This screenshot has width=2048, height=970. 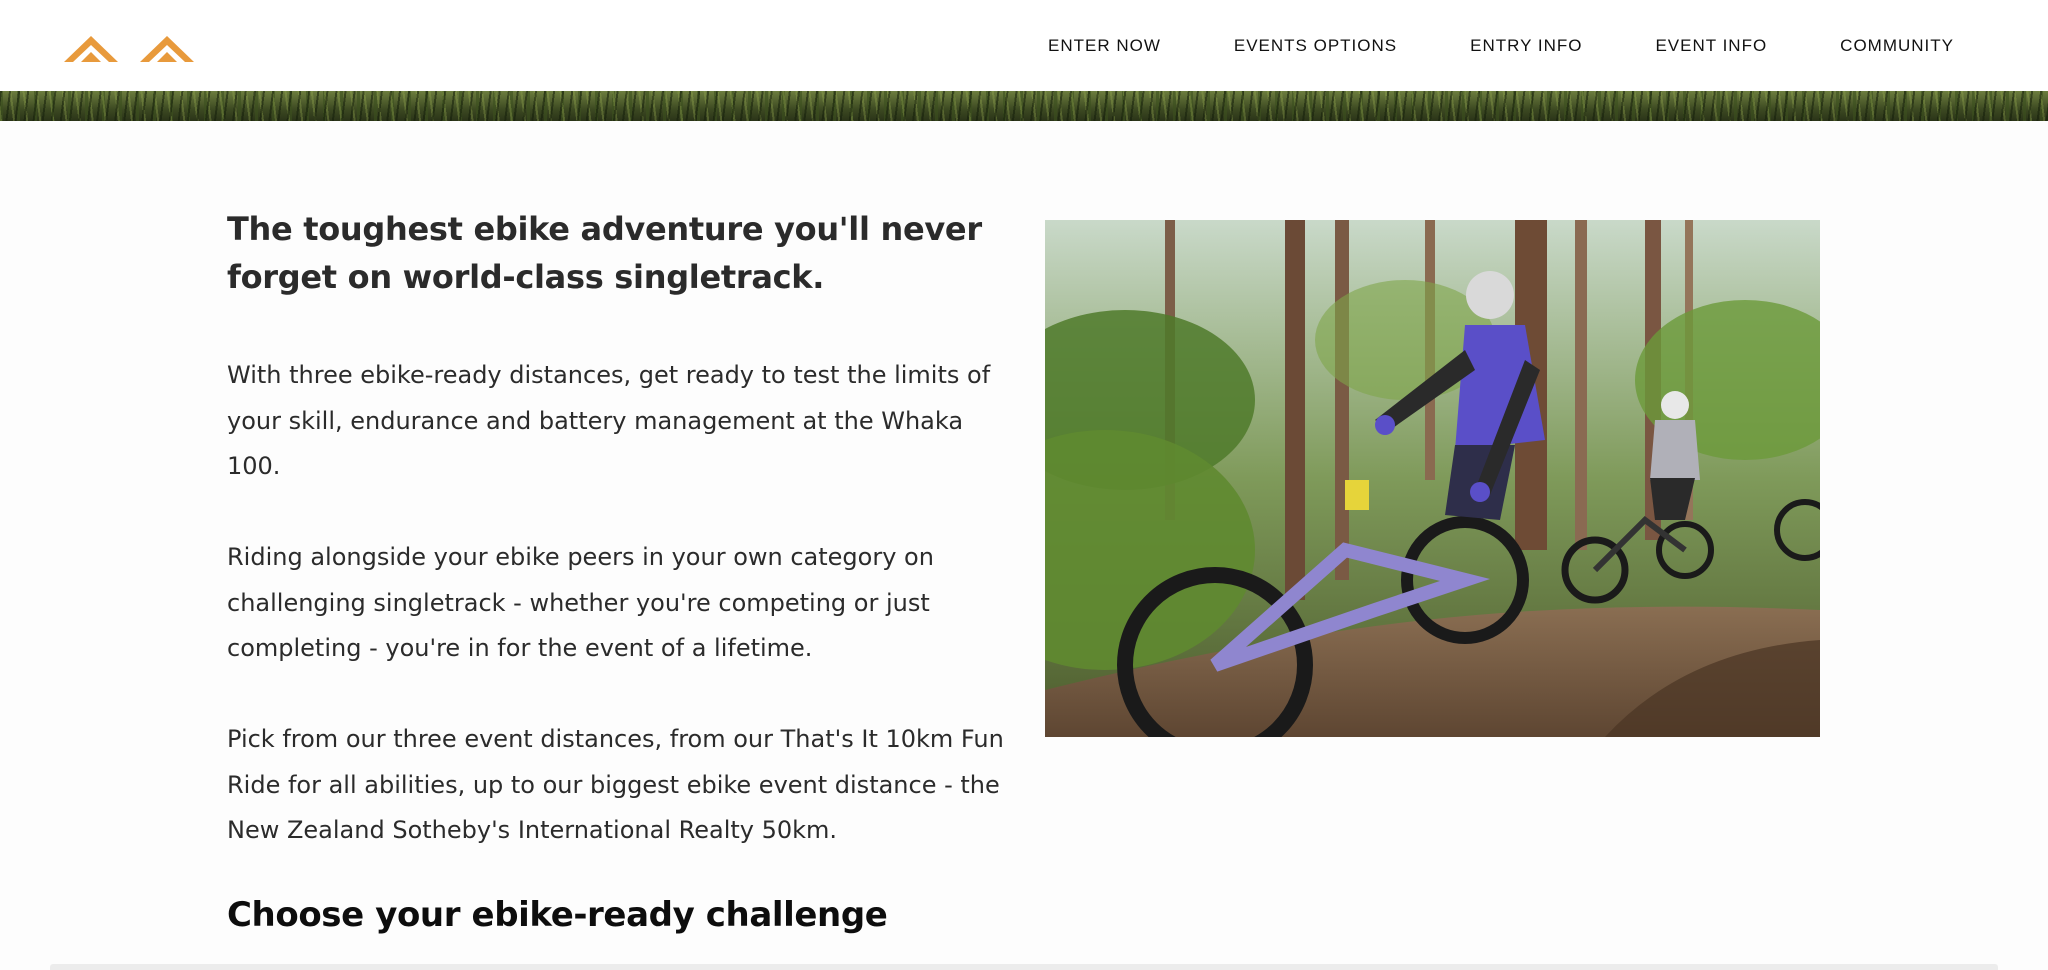 What do you see at coordinates (1711, 46) in the screenshot?
I see `nav-event-info: EVENT INFO` at bounding box center [1711, 46].